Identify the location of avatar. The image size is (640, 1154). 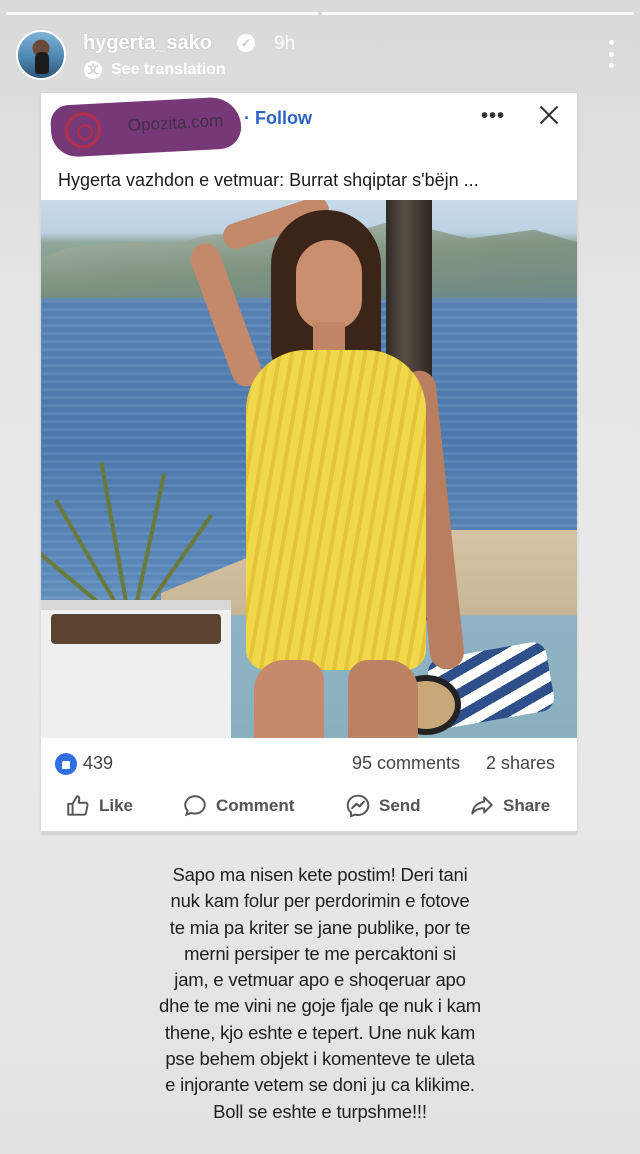
(41, 55).